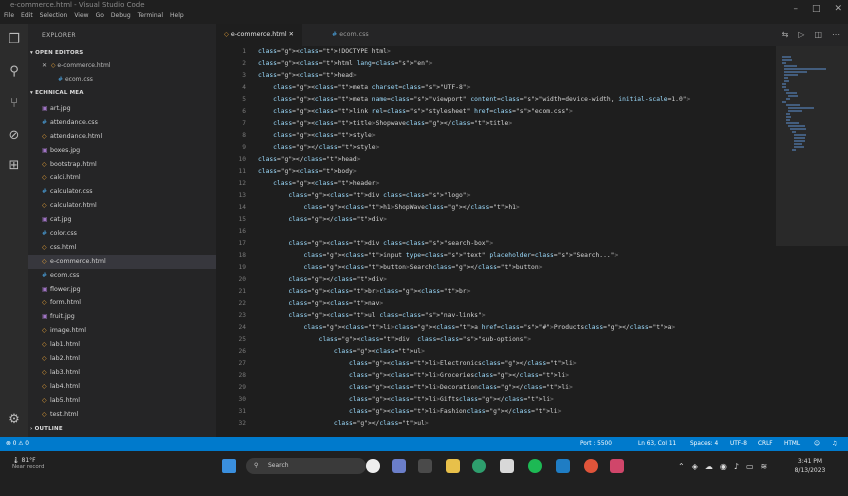 Image resolution: width=848 pixels, height=496 pixels. I want to click on tab-e-commerce: ◇ e-commerce.html ✕, so click(259, 35).